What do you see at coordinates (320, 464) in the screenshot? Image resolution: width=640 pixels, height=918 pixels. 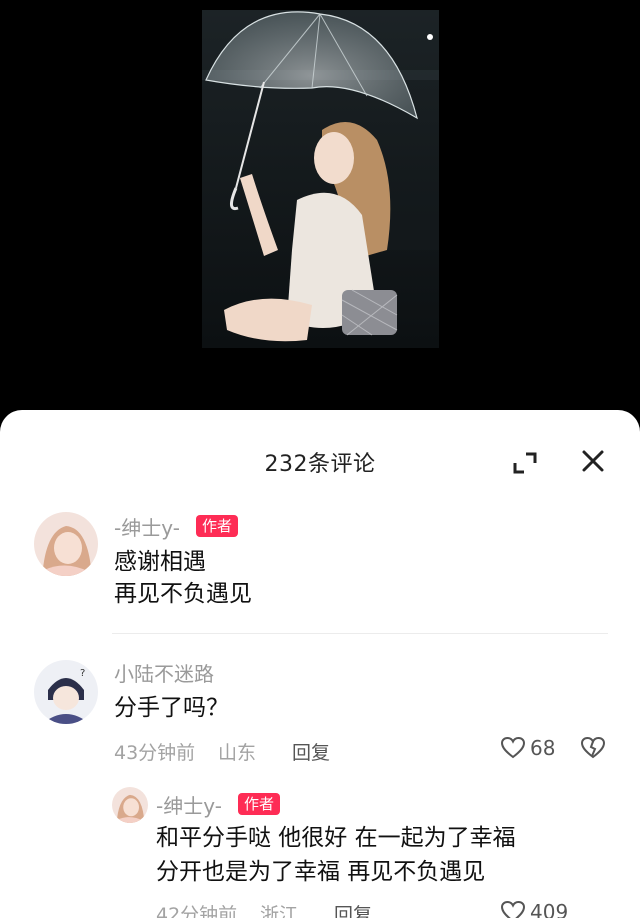 I see `comment-count: 232条评论` at bounding box center [320, 464].